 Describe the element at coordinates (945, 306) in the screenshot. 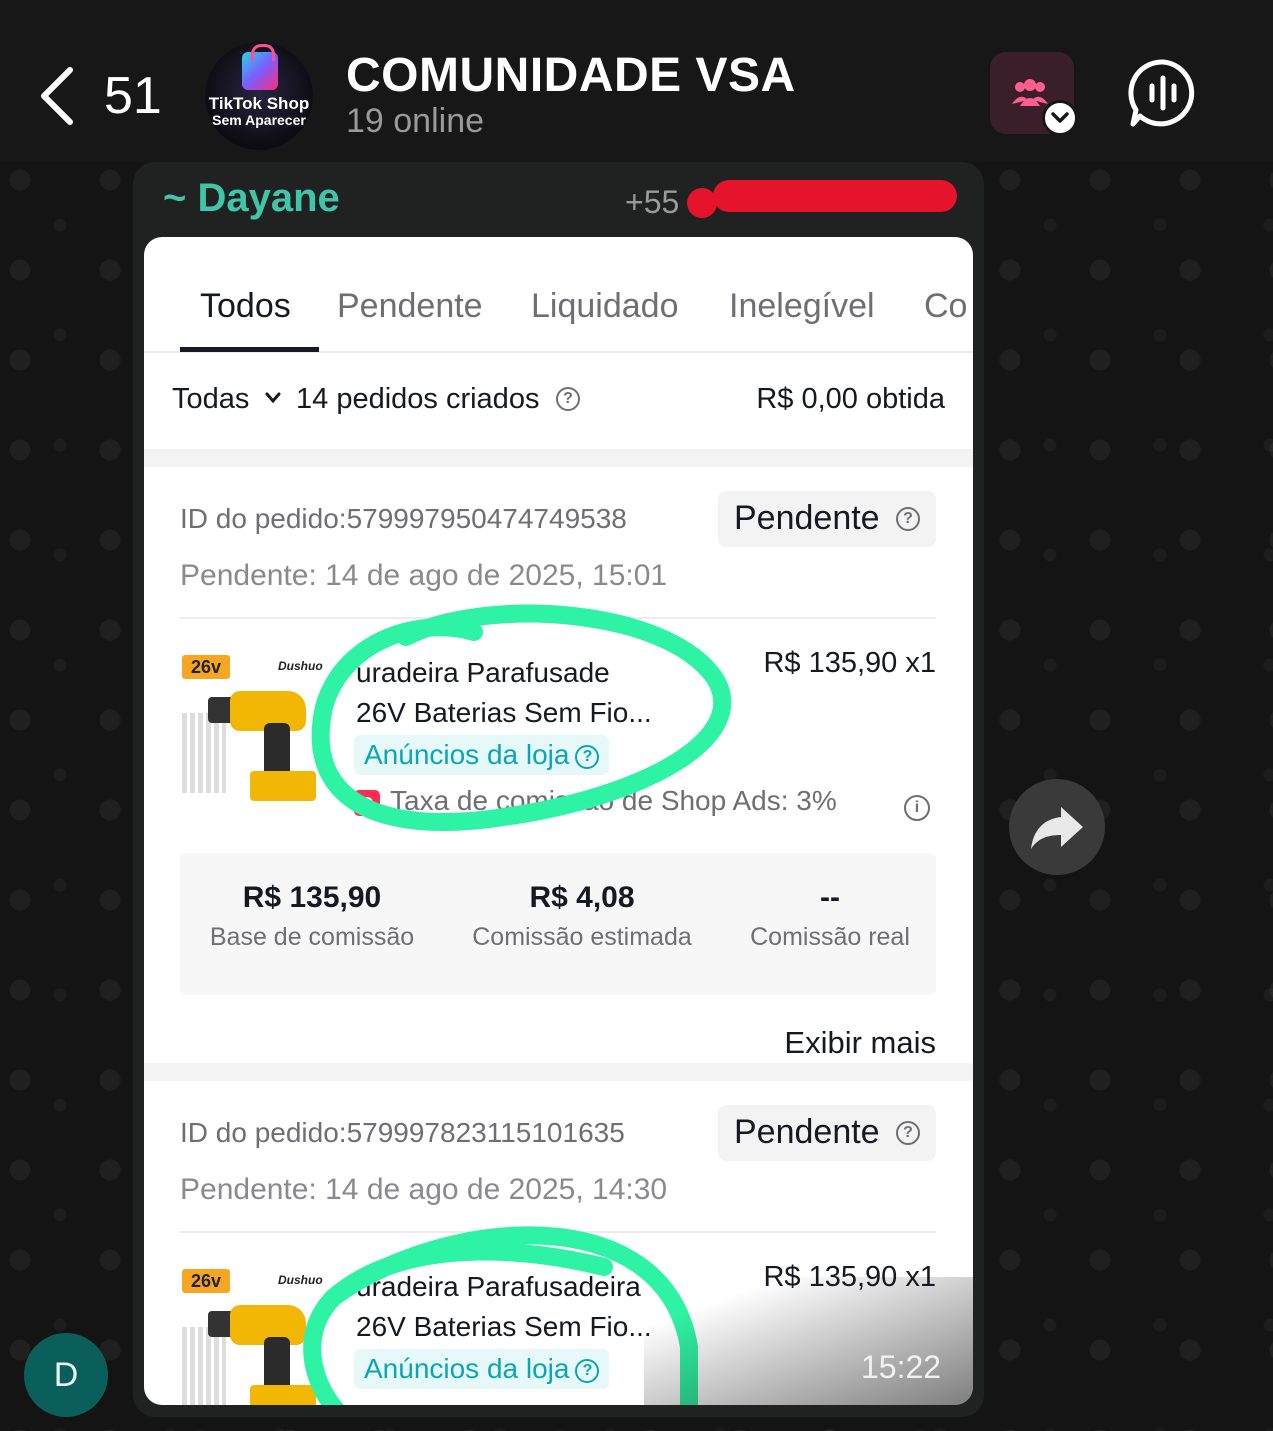

I see `tab-co: Co` at that location.